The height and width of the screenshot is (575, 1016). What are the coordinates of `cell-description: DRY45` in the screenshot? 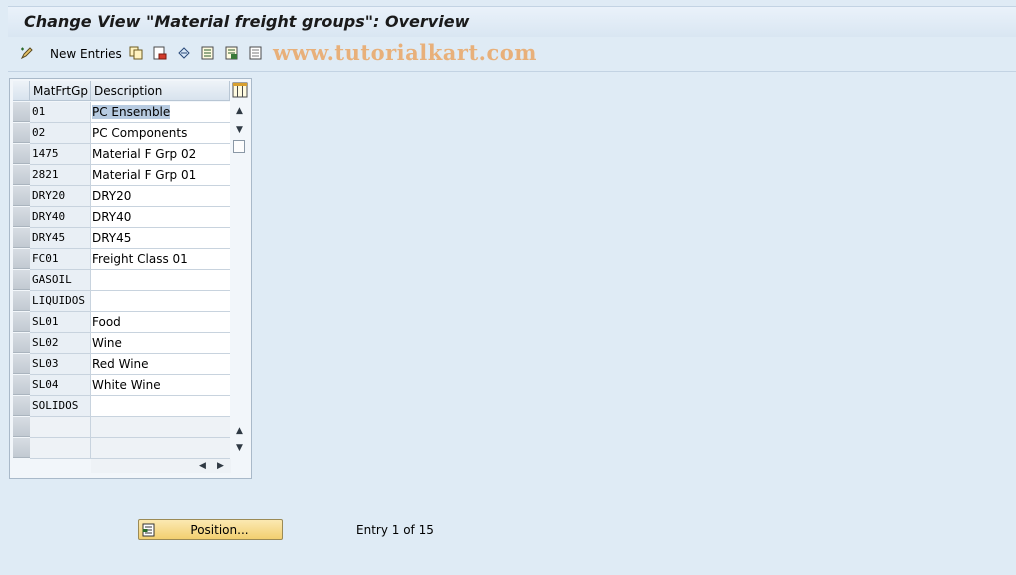 It's located at (160, 238).